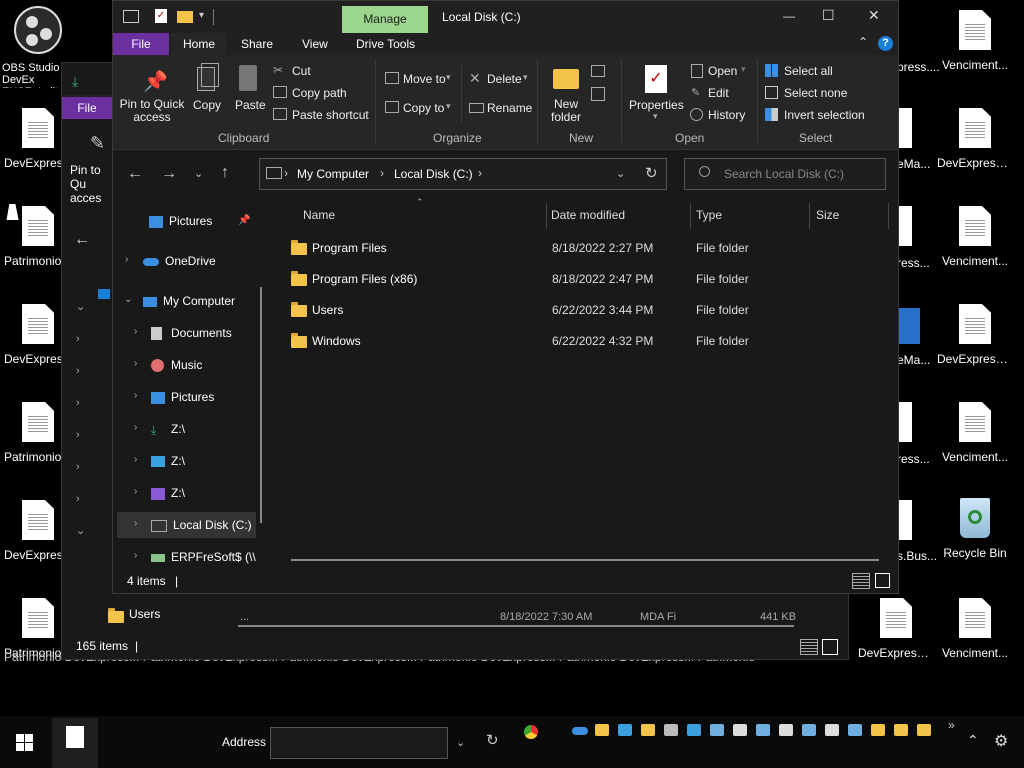 This screenshot has width=1024, height=768. Describe the element at coordinates (319, 215) in the screenshot. I see `column-header-name: Name` at that location.